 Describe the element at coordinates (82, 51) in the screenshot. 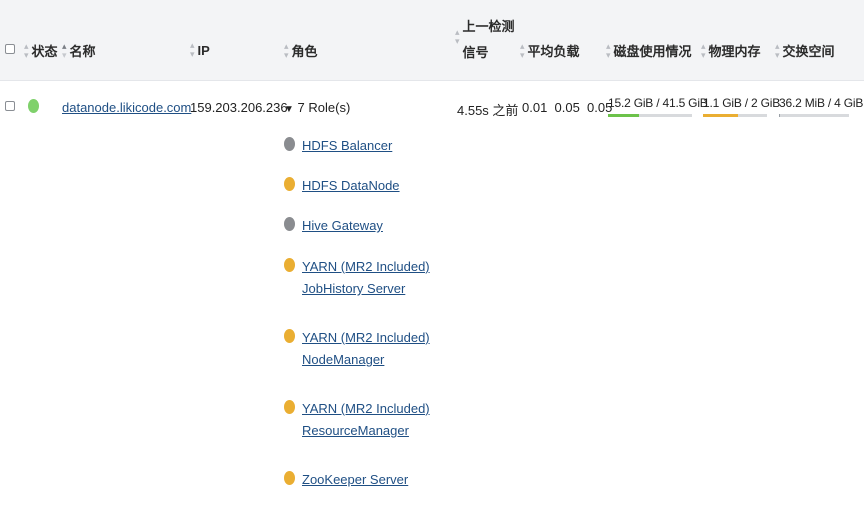

I see `column-header-name-label: 名称` at that location.